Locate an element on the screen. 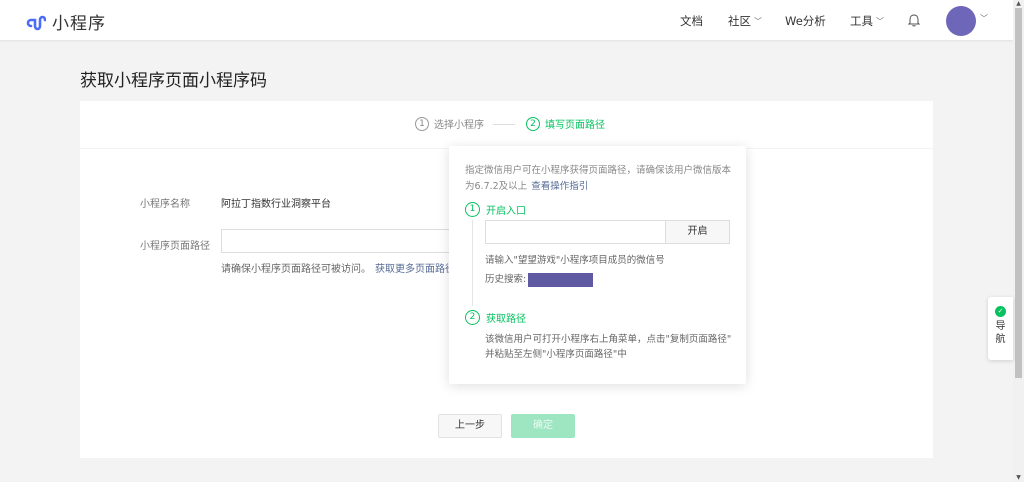 The image size is (1024, 482). prev-step-button: 上一步 is located at coordinates (470, 426).